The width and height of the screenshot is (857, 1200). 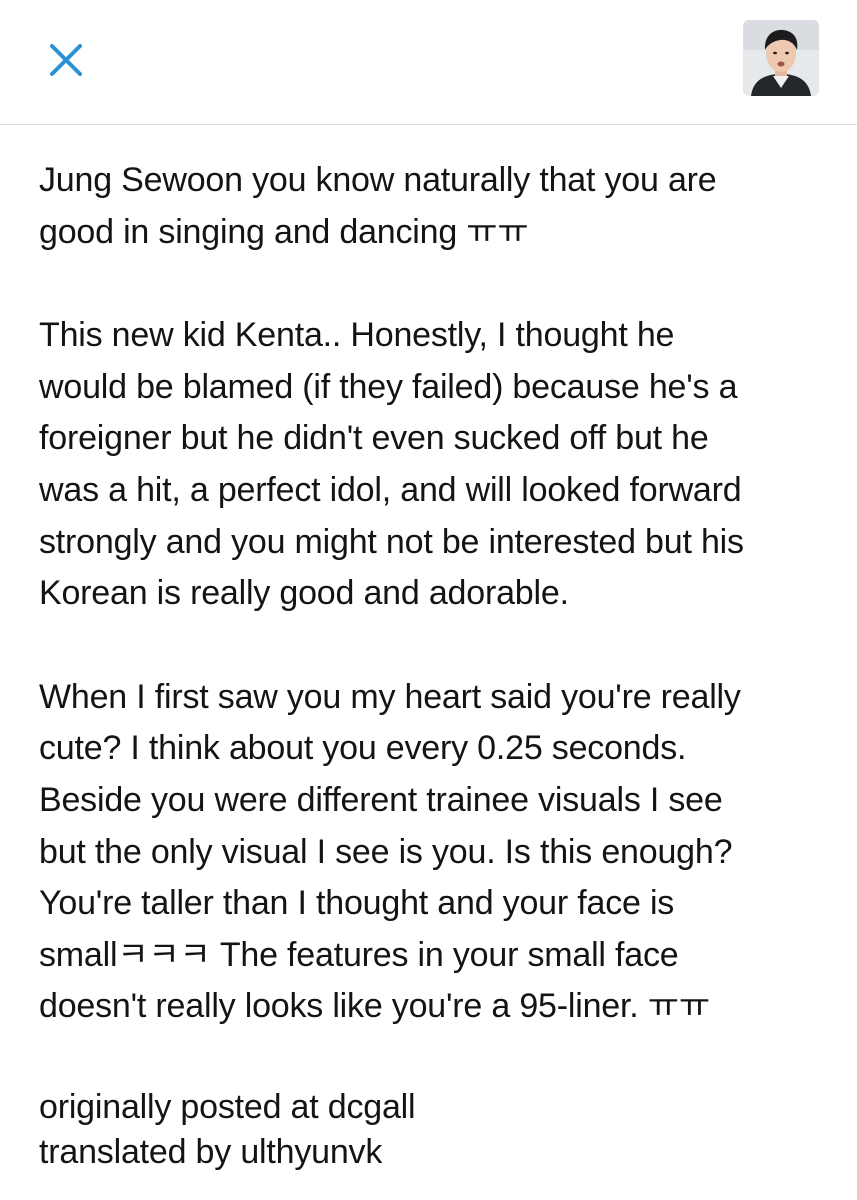 I want to click on close-button, so click(x=66, y=60).